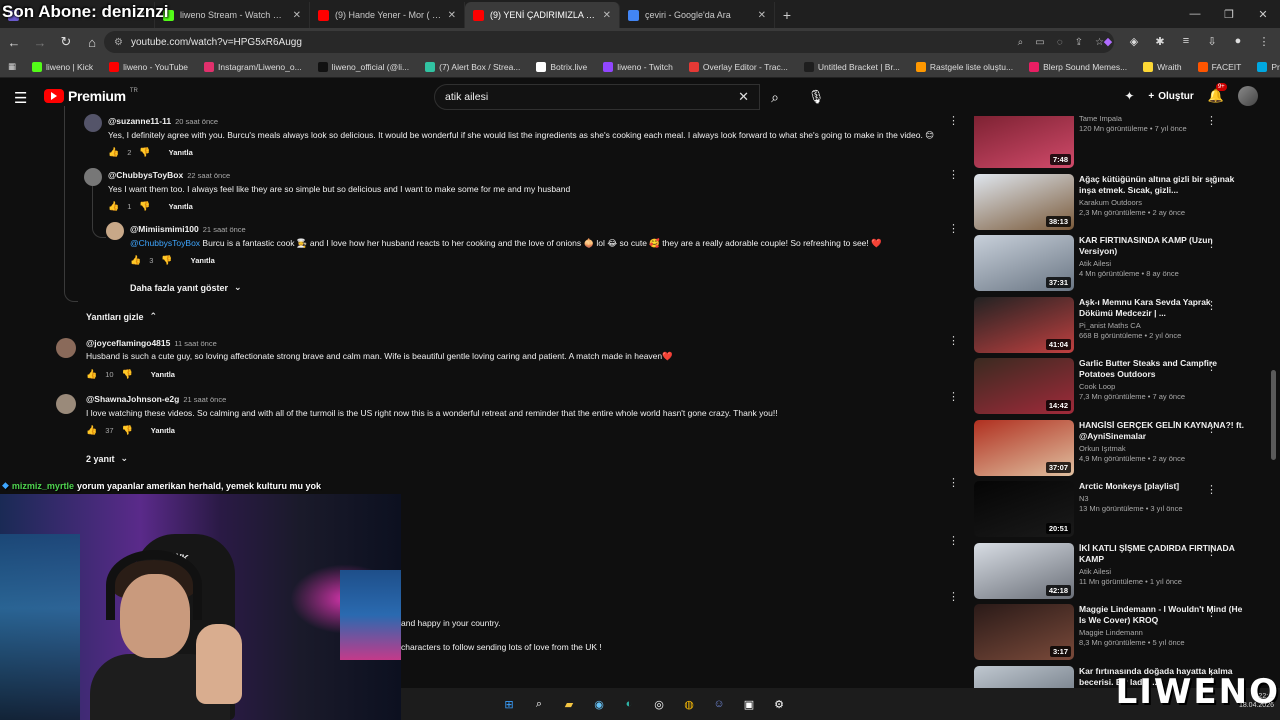  Describe the element at coordinates (1024, 570) in the screenshot. I see `video-thumbnail: 42:18` at that location.